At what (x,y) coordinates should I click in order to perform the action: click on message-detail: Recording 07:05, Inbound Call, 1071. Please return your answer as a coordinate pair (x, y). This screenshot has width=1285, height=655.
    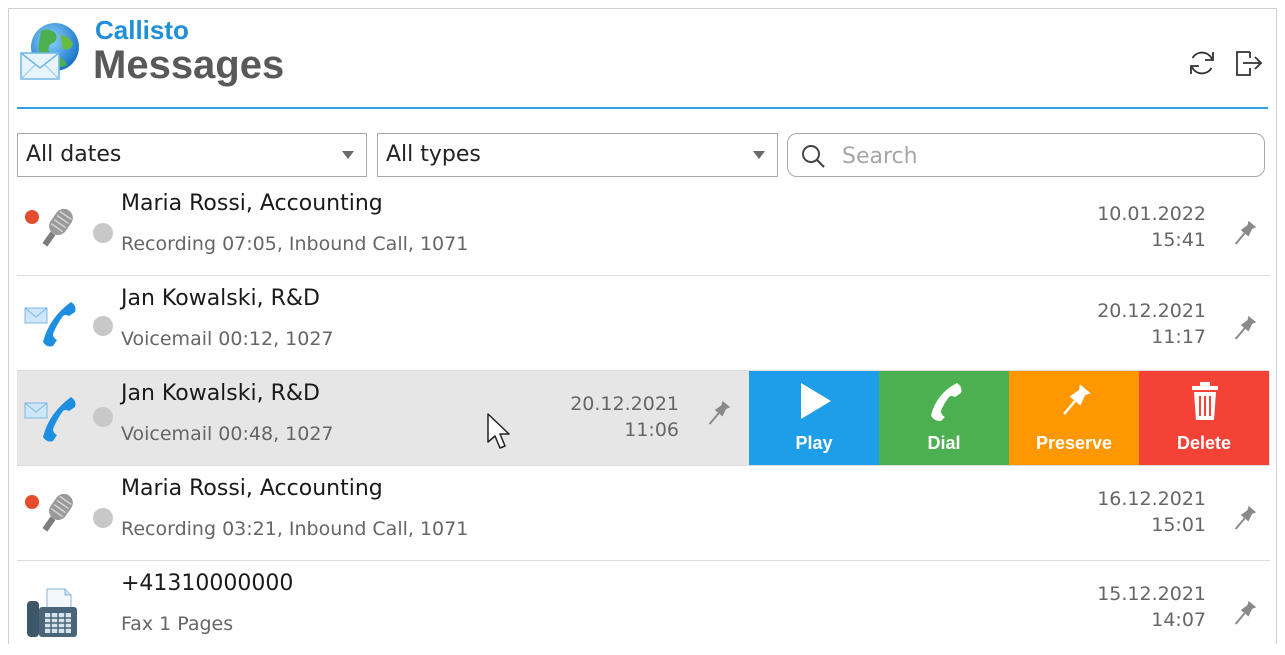
    Looking at the image, I should click on (295, 244).